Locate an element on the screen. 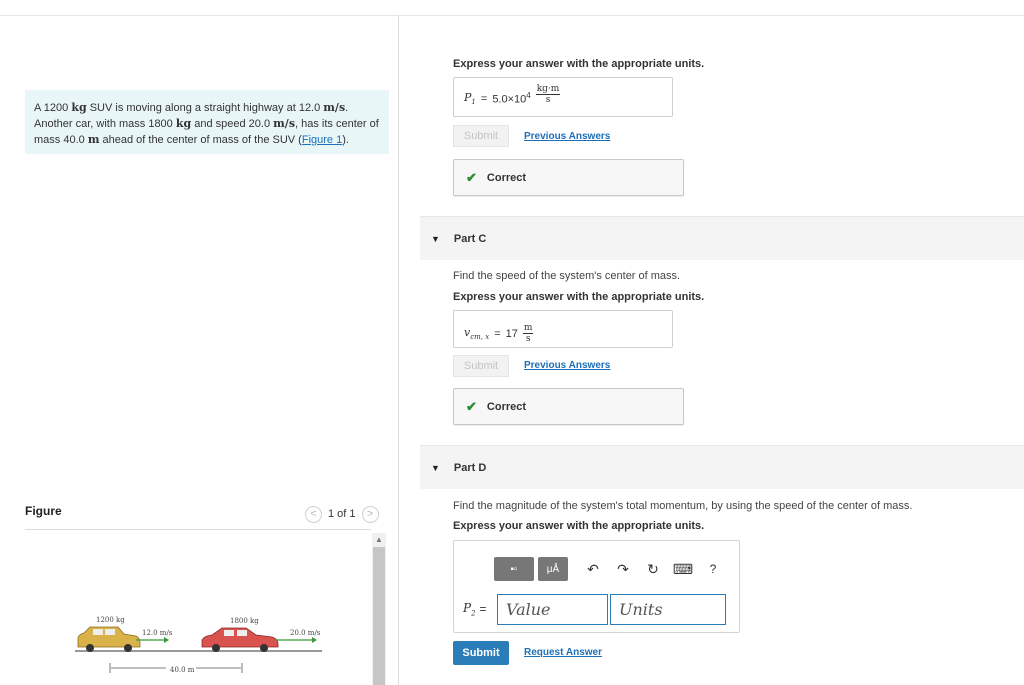 The image size is (1024, 685). templates-icon: ▪▫ is located at coordinates (514, 569).